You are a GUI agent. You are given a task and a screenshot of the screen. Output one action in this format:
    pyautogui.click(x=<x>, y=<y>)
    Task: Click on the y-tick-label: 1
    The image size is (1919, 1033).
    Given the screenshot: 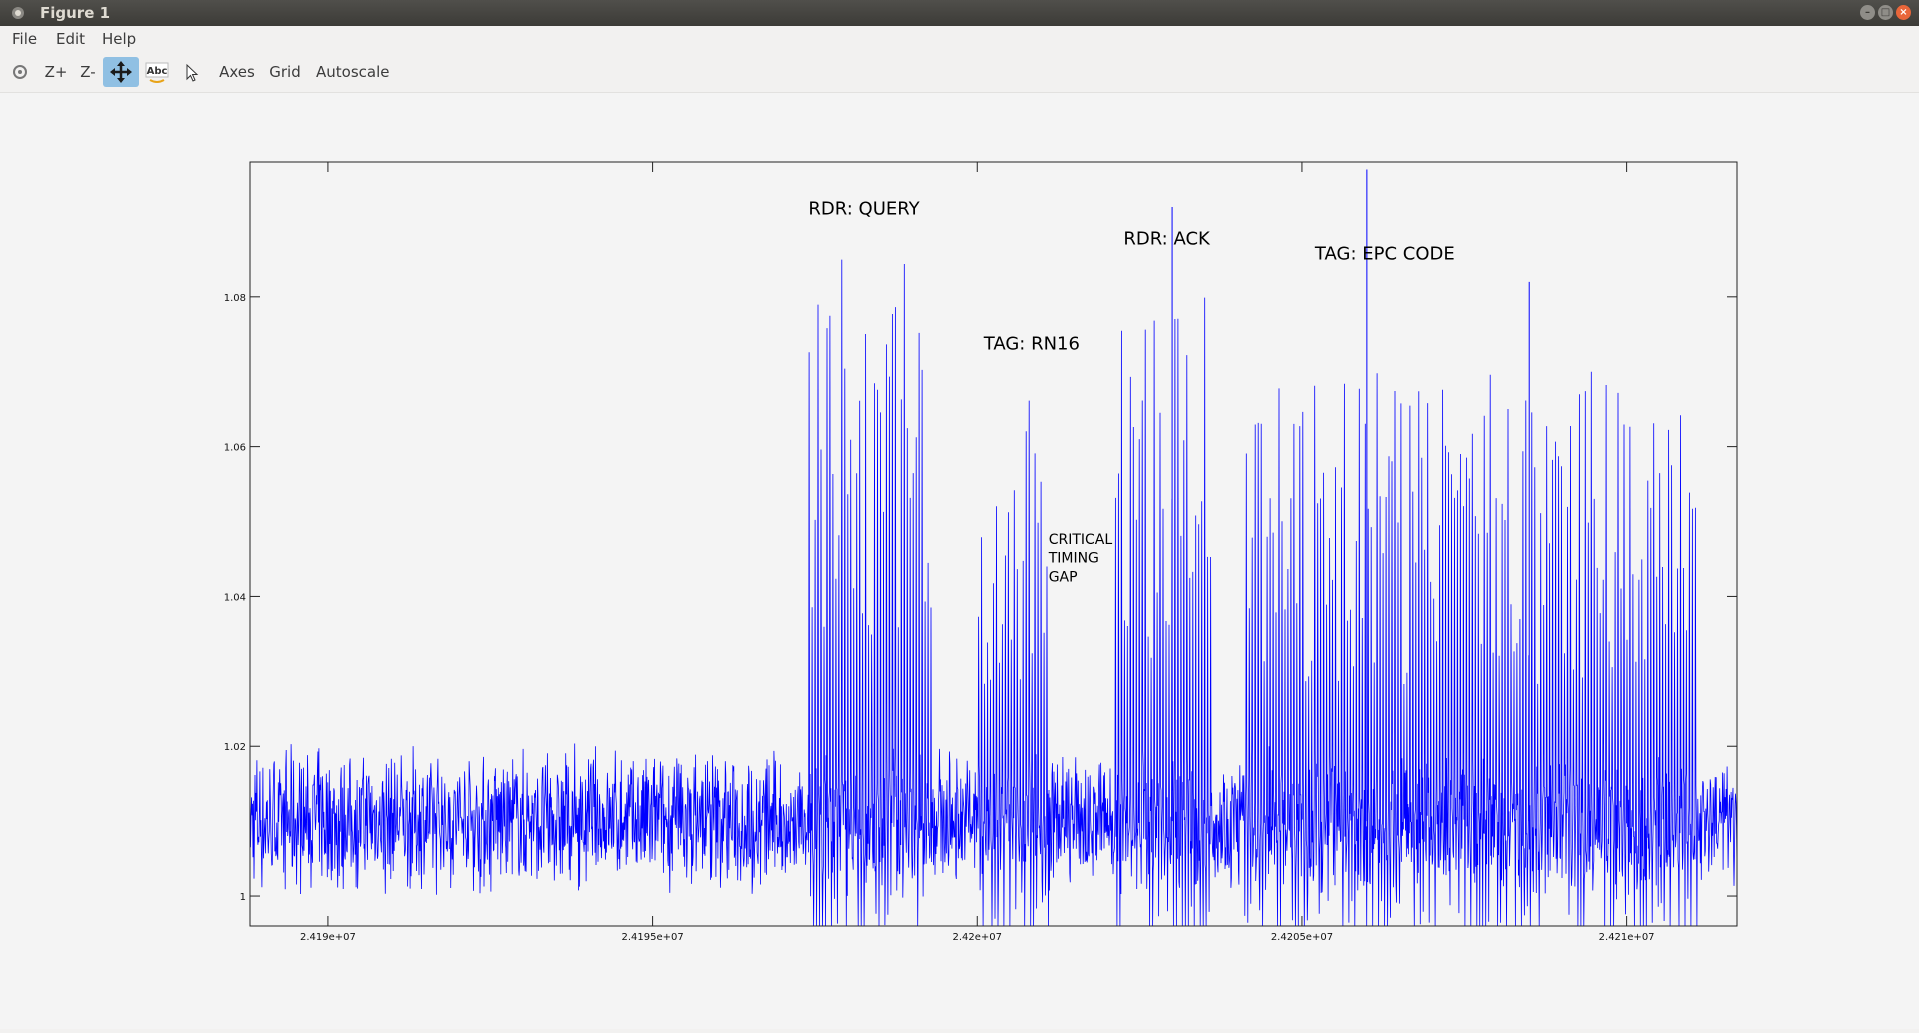 What is the action you would take?
    pyautogui.click(x=243, y=897)
    